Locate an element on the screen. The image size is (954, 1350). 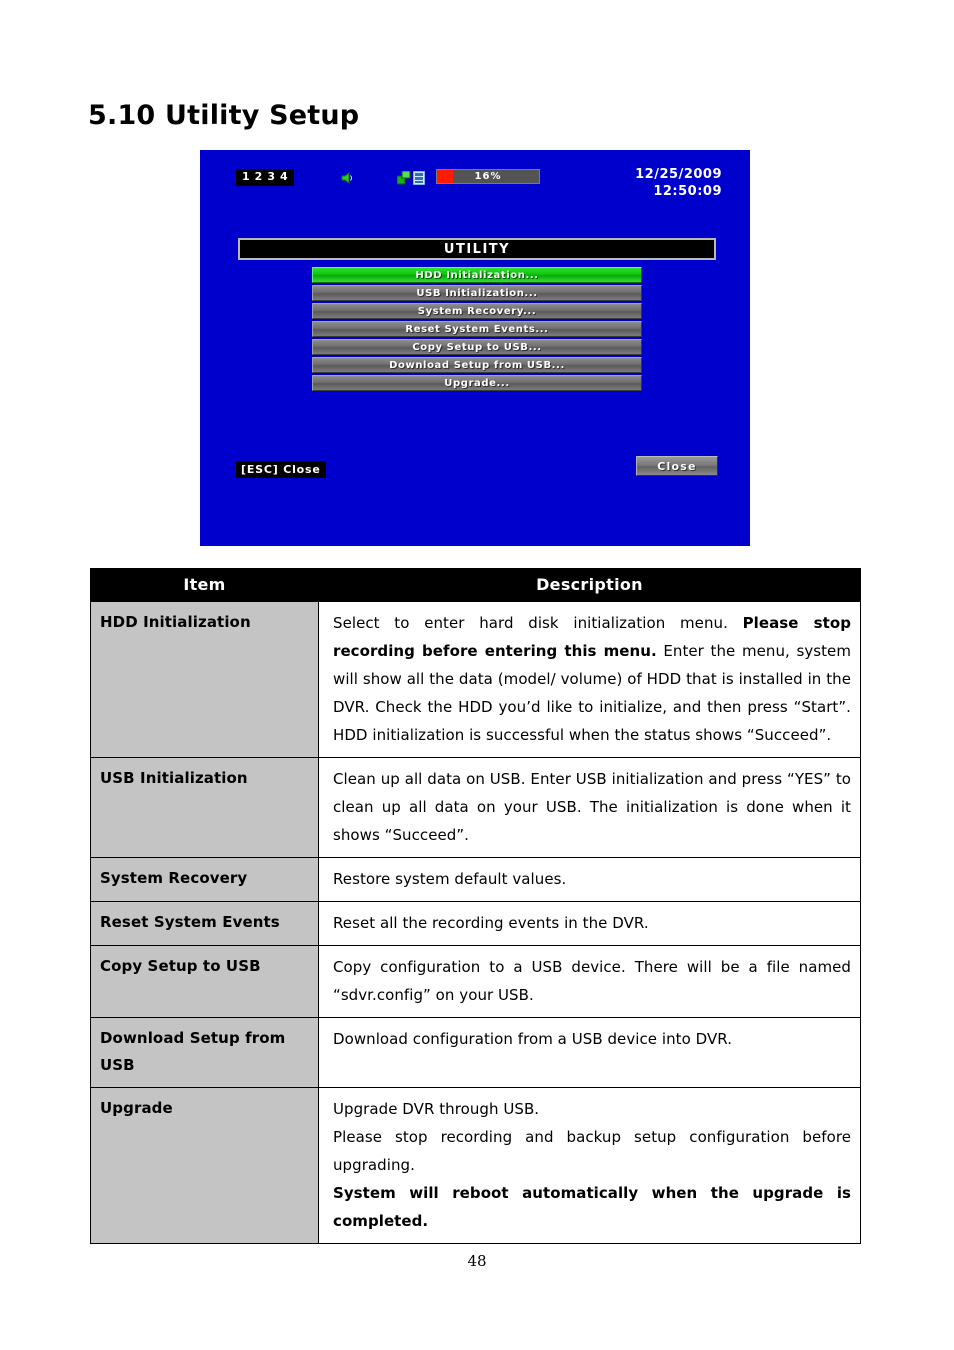
row-item-label: Copy Setup to USB is located at coordinates (204, 981).